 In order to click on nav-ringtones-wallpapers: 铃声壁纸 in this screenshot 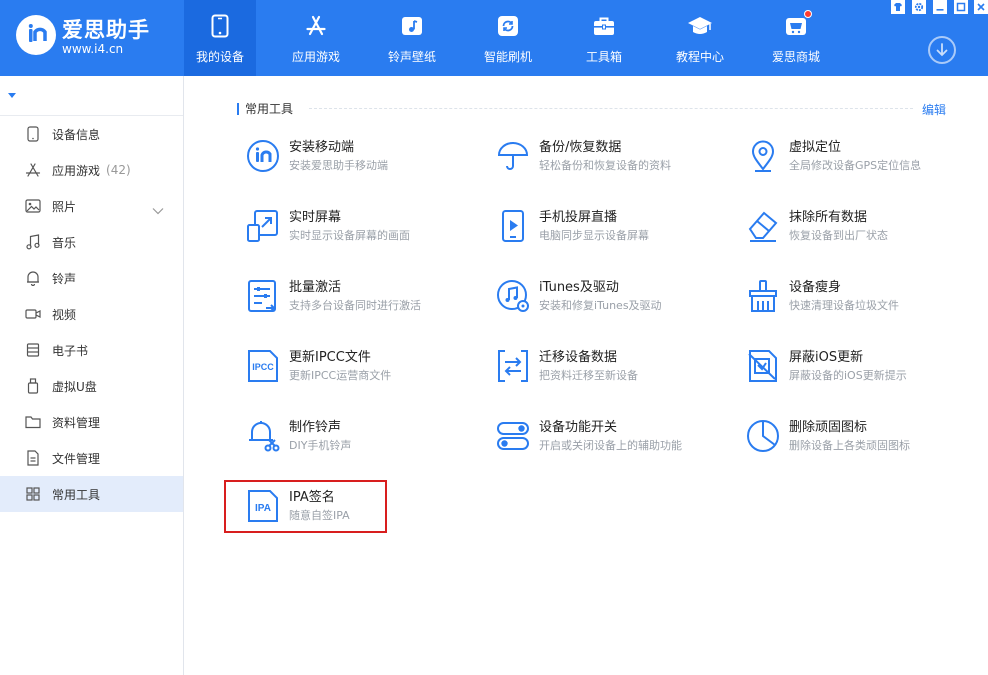, I will do `click(412, 38)`.